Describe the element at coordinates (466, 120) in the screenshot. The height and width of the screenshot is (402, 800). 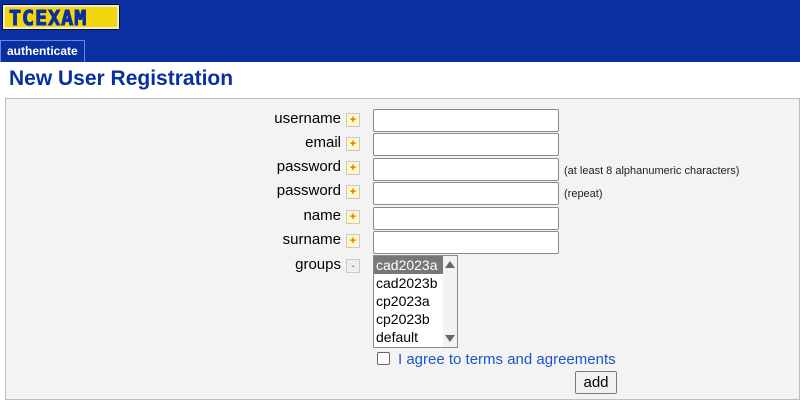
I see `username-input` at that location.